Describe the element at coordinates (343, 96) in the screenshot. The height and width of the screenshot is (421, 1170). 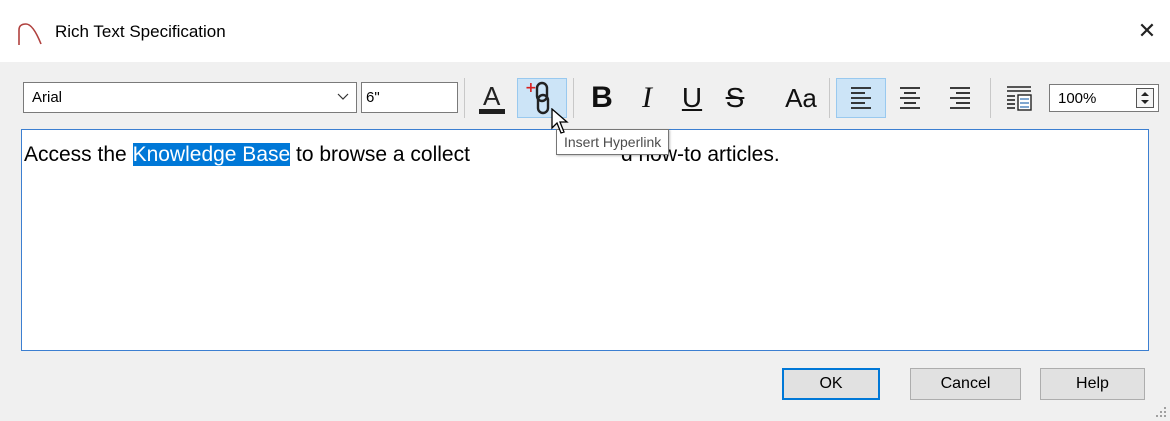
I see `chevron-down-icon` at that location.